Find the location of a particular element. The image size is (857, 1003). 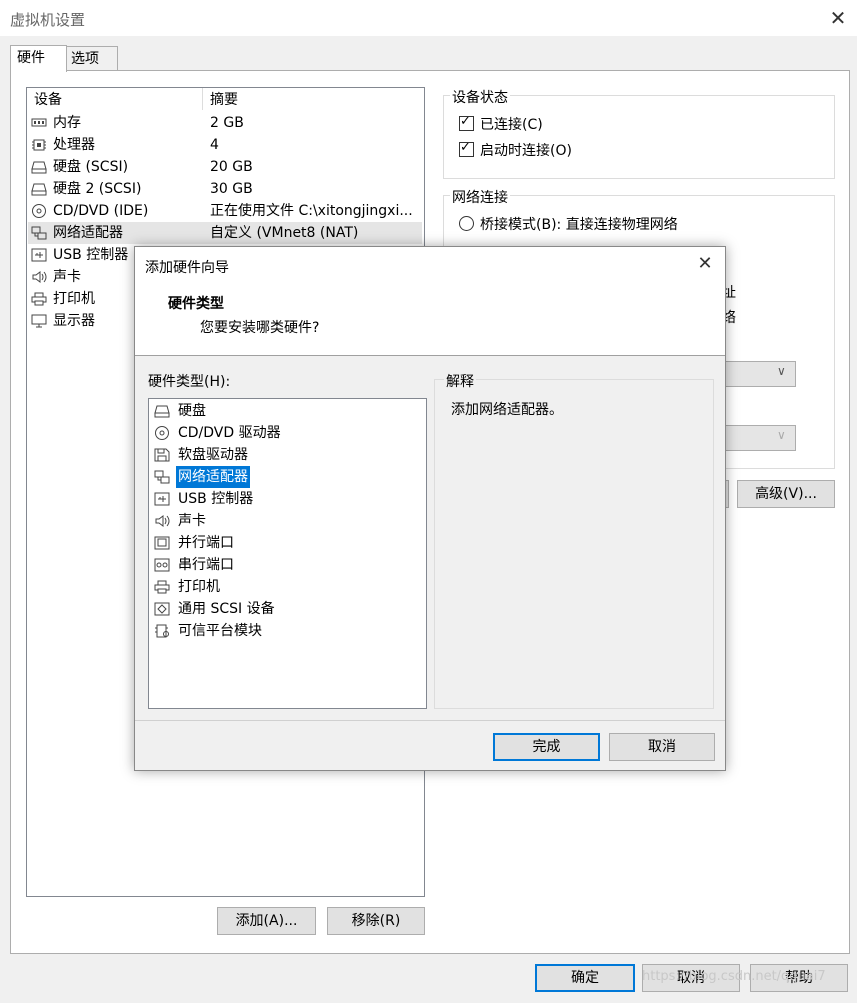

ok-button: 确定 is located at coordinates (585, 978).